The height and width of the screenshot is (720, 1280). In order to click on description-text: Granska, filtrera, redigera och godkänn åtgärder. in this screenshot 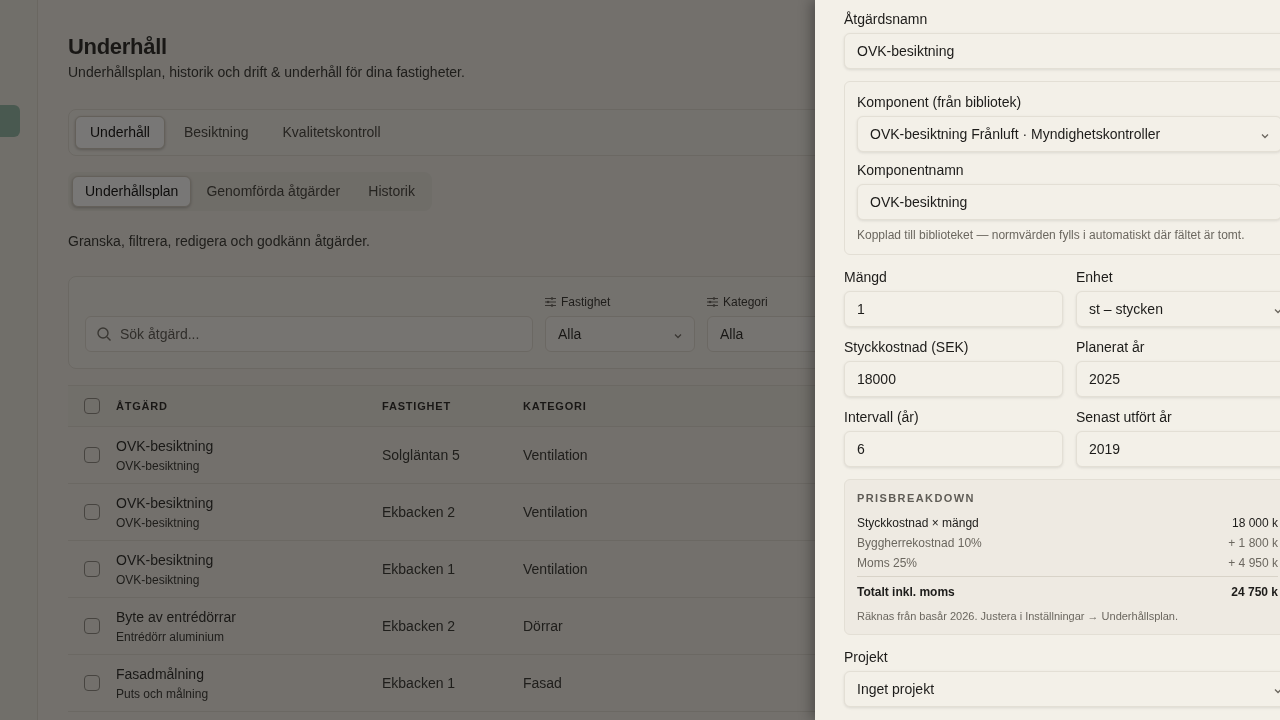, I will do `click(219, 242)`.